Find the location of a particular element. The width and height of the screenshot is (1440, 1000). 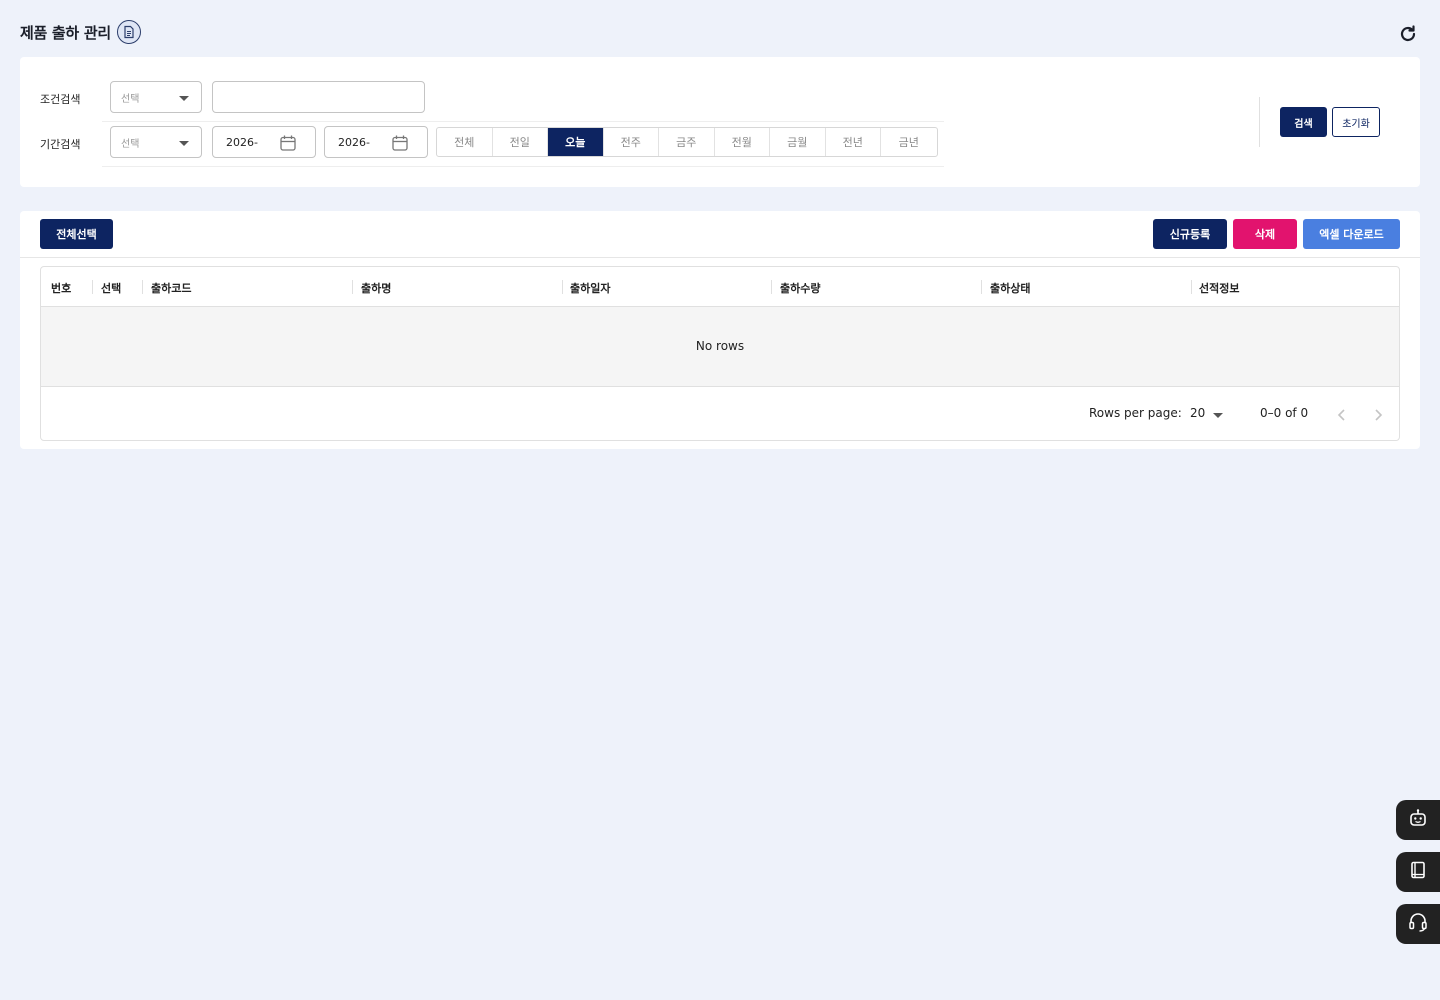

divider is located at coordinates (1259, 122).